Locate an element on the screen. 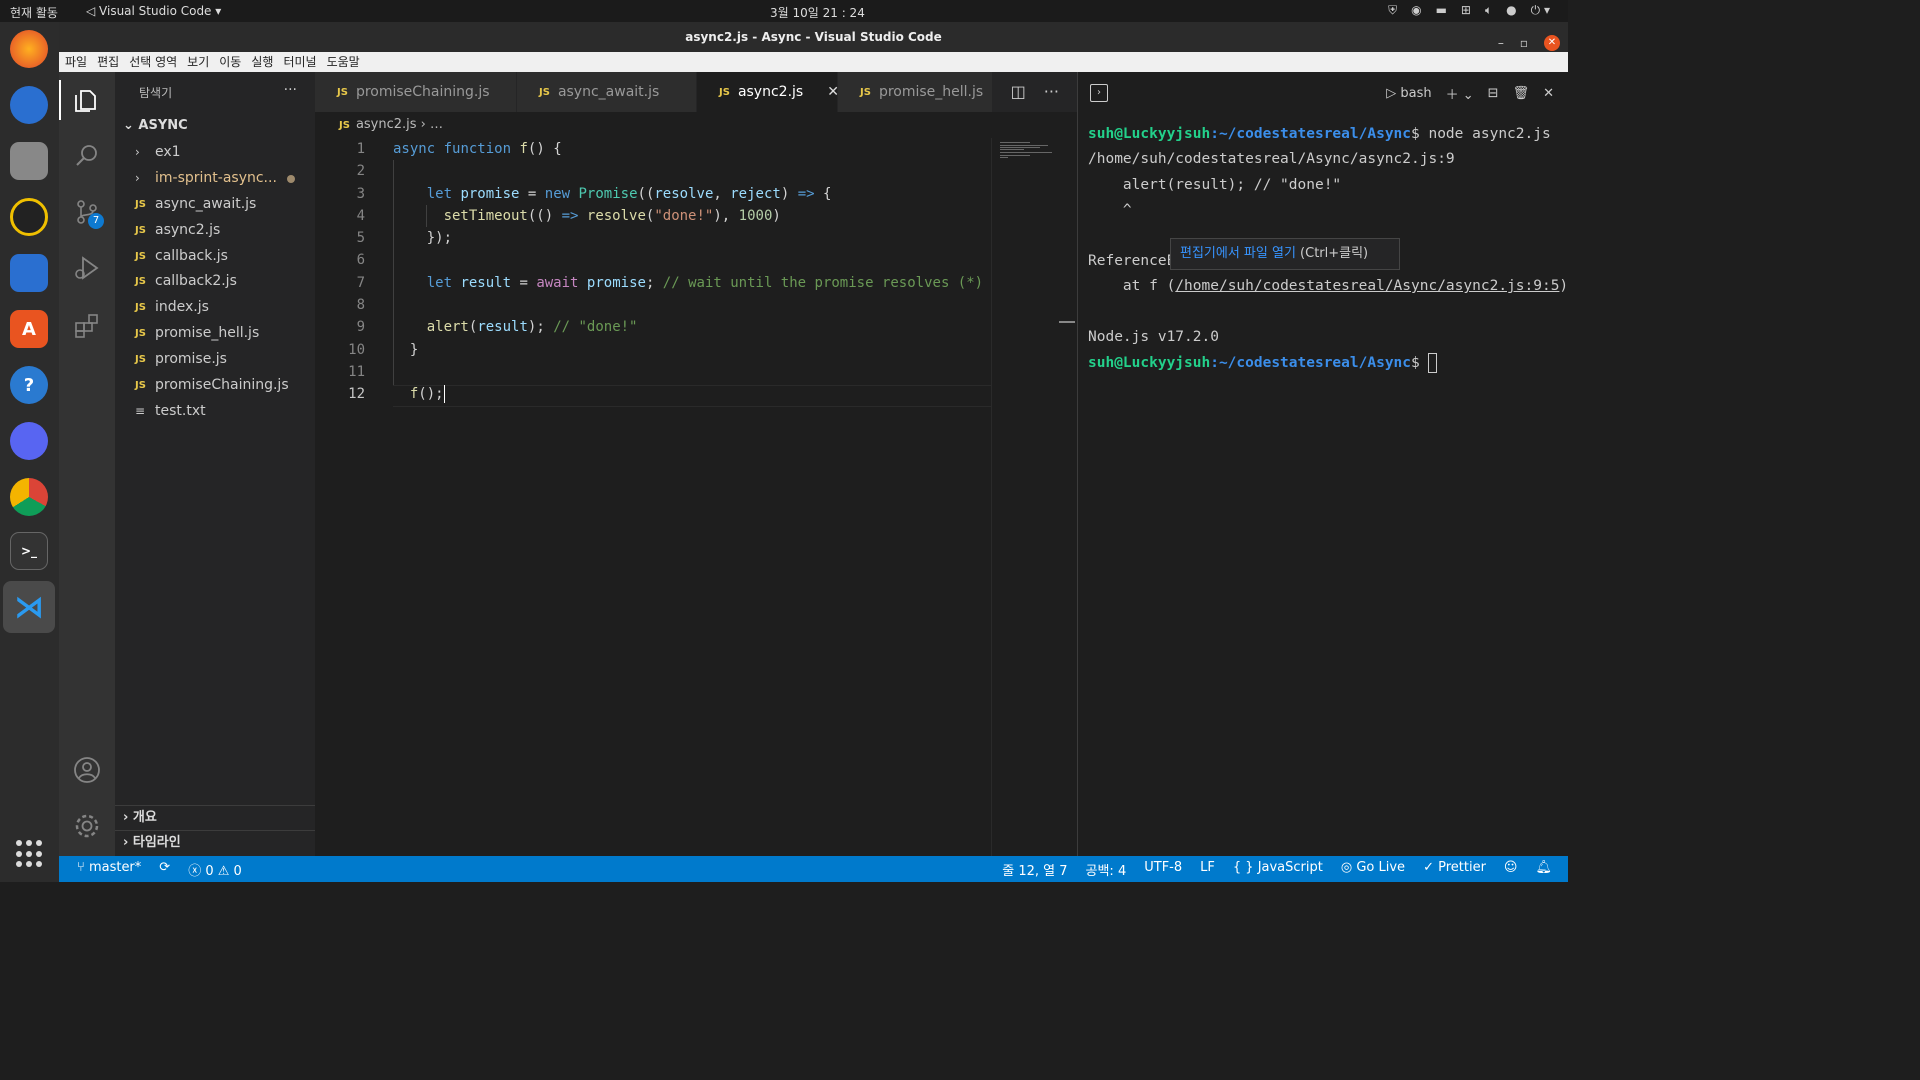 Image resolution: width=1920 pixels, height=1080 pixels. shield-icon: ⛨ is located at coordinates (1392, 10).